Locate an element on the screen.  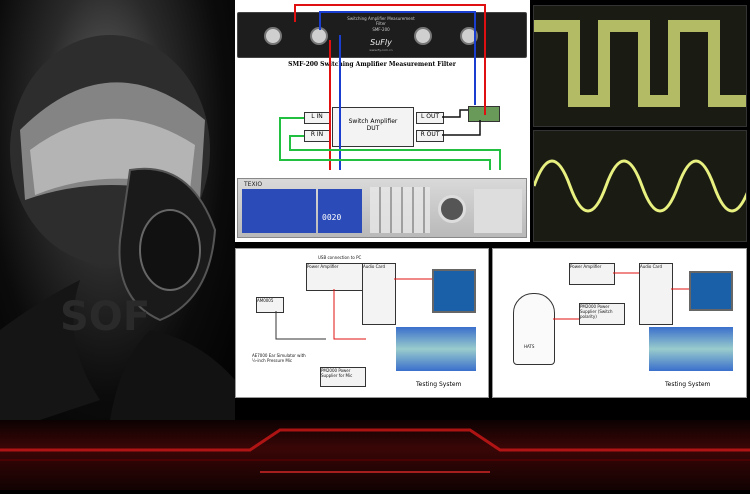
sine-wave-trace is located at coordinates (641, 186).